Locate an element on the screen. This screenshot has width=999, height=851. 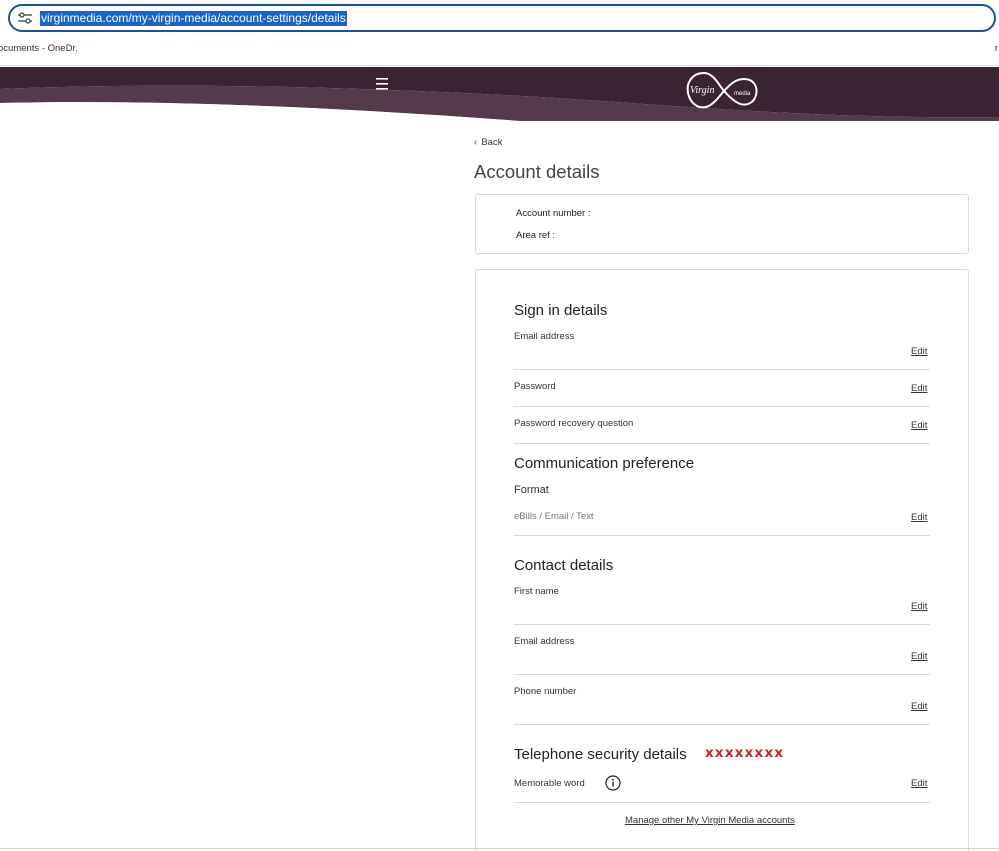
back-label: Back is located at coordinates (492, 142).